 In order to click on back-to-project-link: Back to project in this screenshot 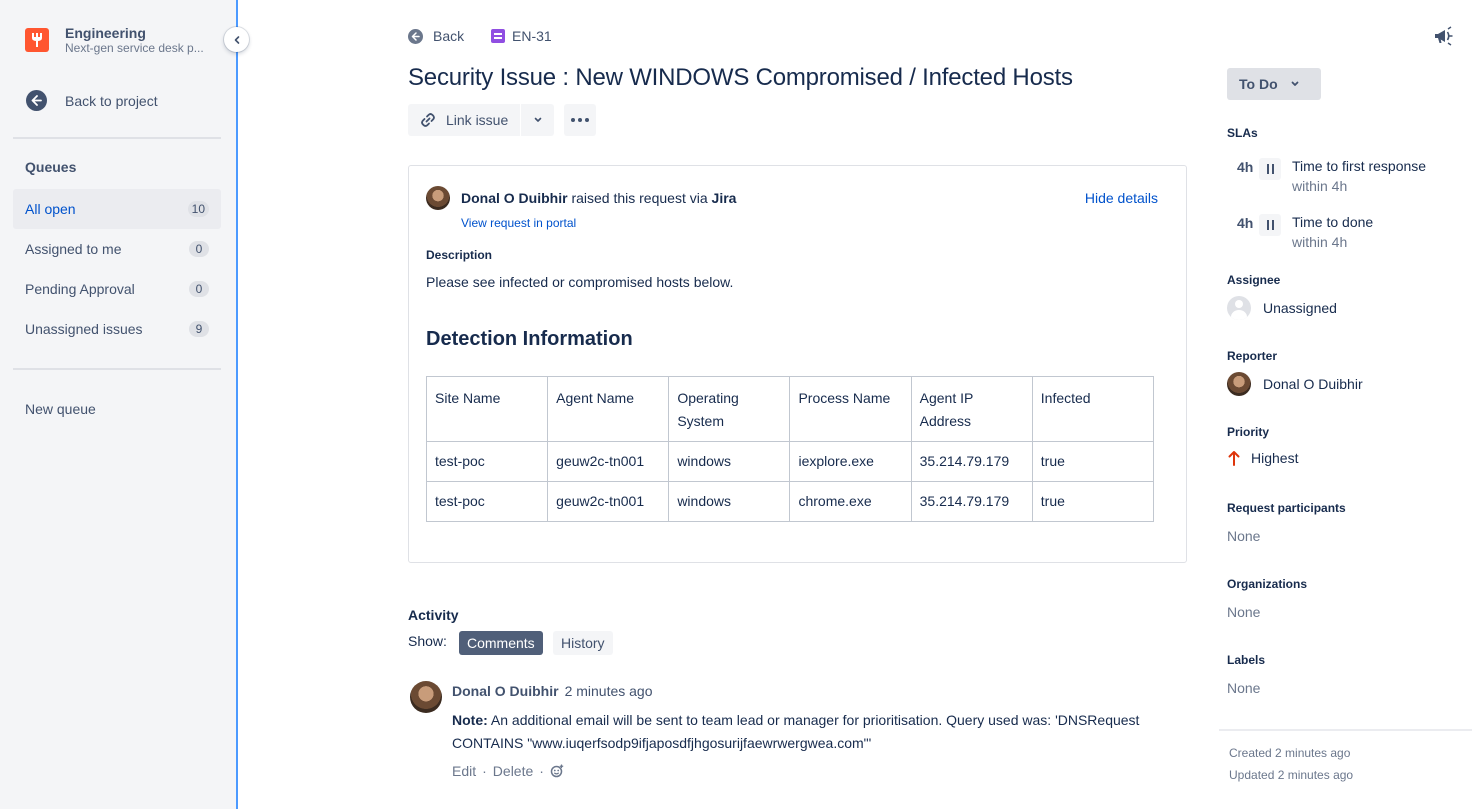, I will do `click(92, 100)`.